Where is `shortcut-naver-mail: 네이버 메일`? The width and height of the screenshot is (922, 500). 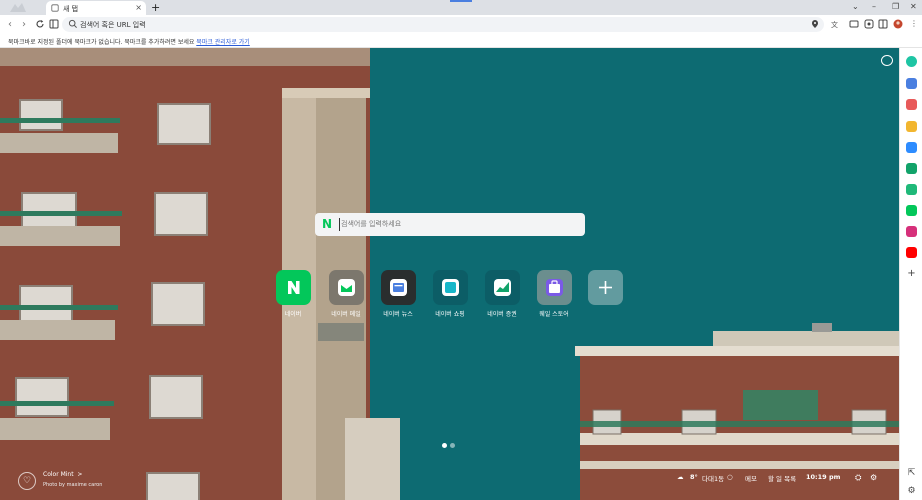 shortcut-naver-mail: 네이버 메일 is located at coordinates (346, 294).